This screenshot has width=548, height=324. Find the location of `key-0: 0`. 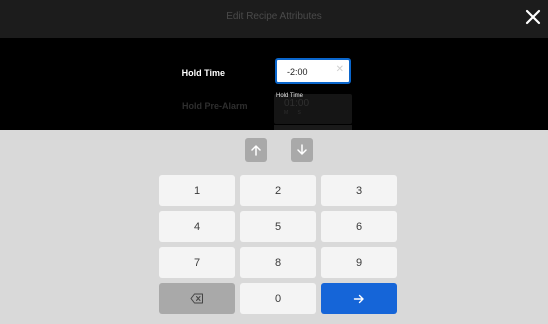

key-0: 0 is located at coordinates (278, 298).